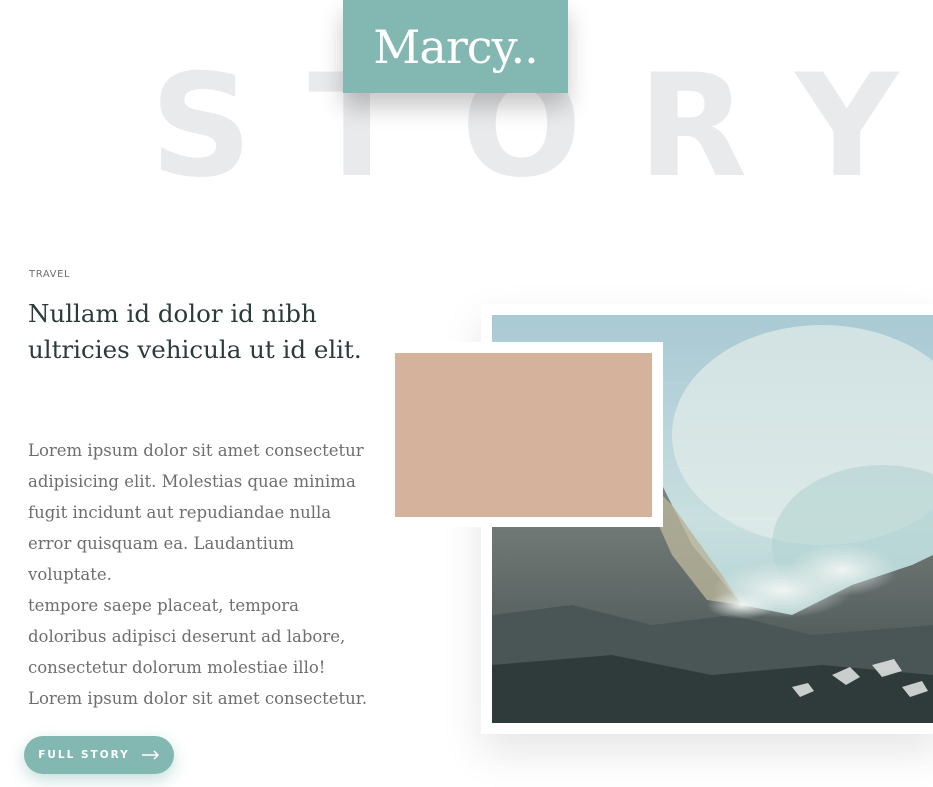 This screenshot has height=787, width=933. Describe the element at coordinates (455, 46) in the screenshot. I see `brand-logo: Marcy..` at that location.